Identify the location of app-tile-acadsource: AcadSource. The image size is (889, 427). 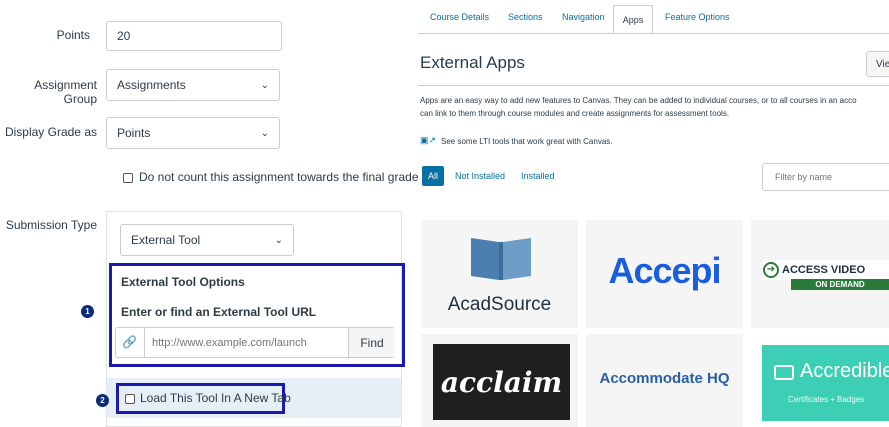
(499, 274).